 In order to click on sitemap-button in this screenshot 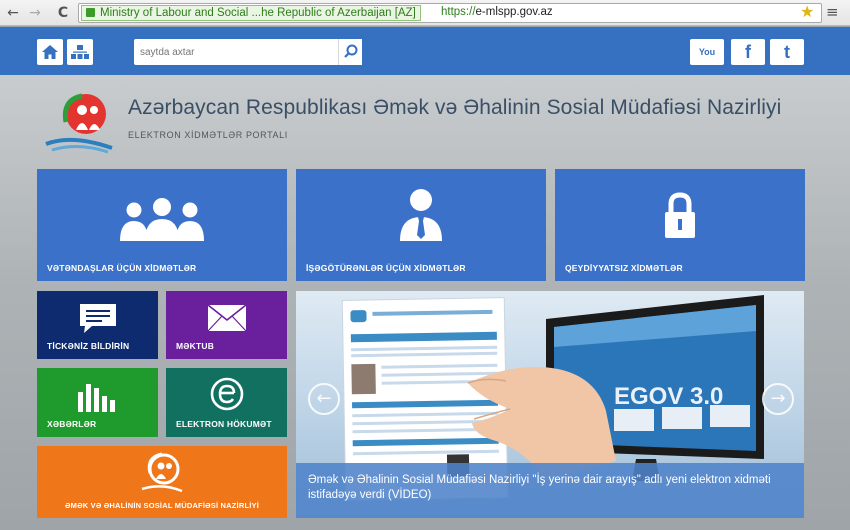, I will do `click(80, 52)`.